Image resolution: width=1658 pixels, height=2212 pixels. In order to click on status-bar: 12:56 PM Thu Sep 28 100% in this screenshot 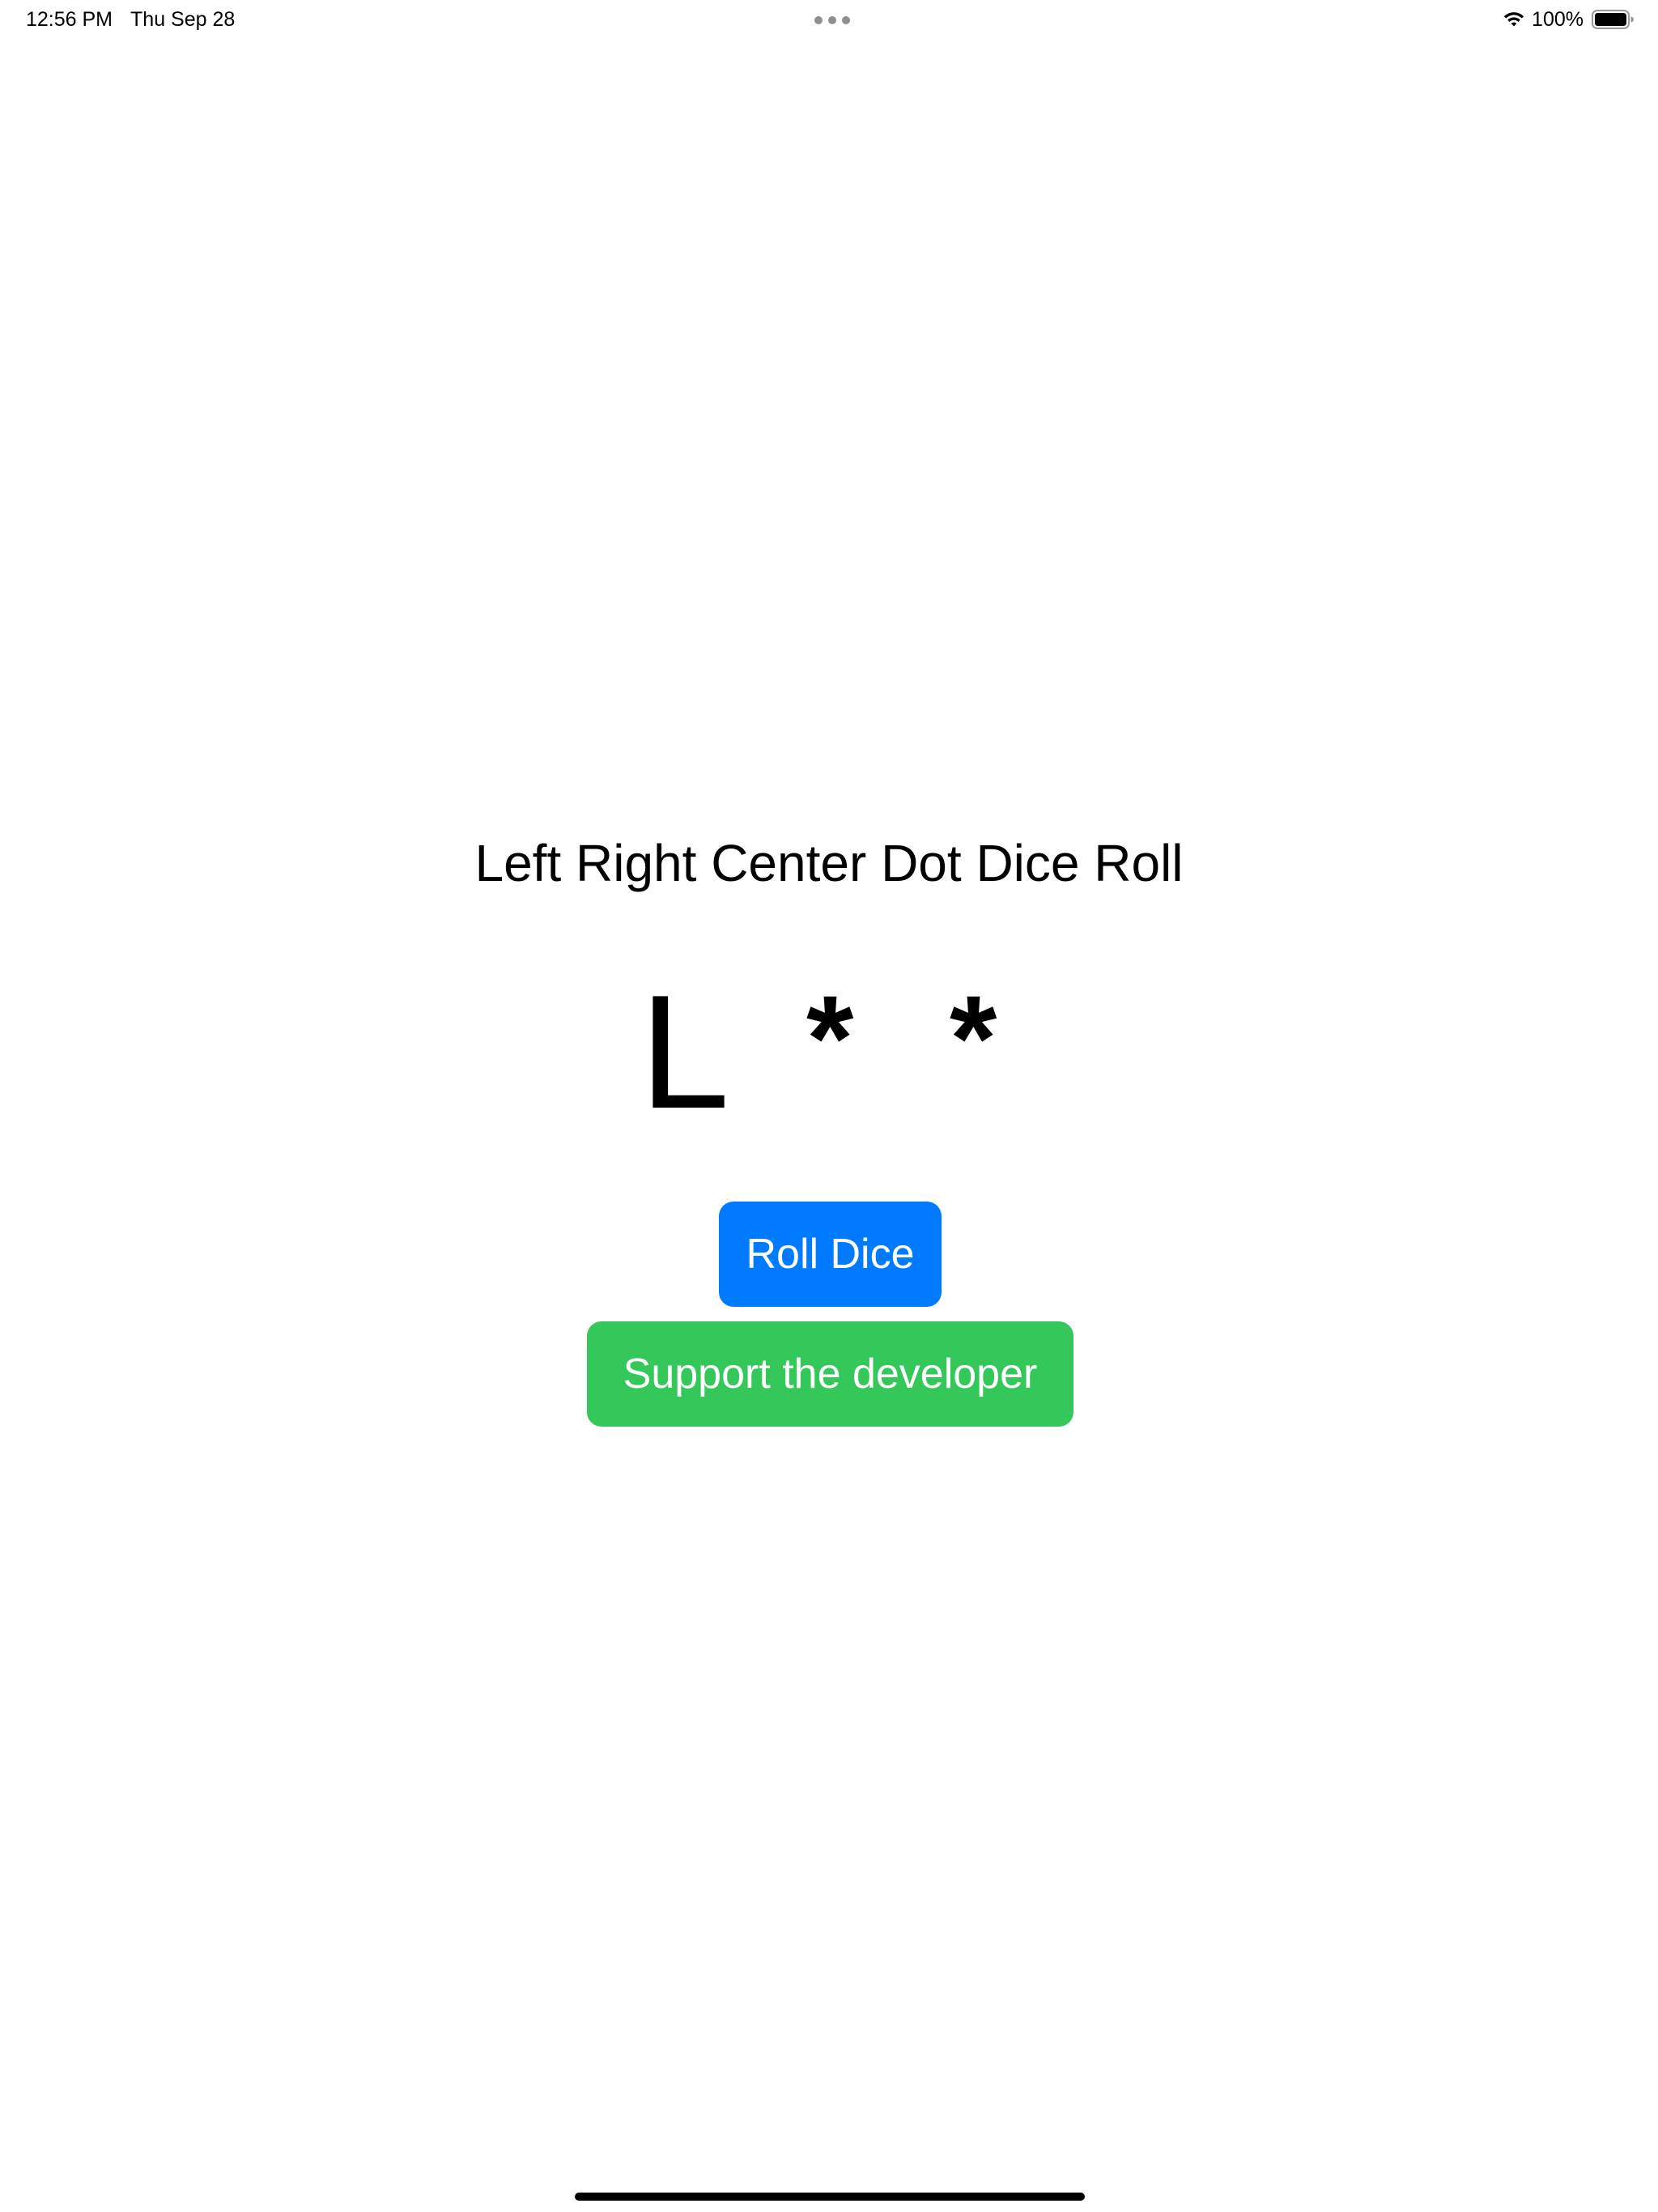, I will do `click(829, 19)`.